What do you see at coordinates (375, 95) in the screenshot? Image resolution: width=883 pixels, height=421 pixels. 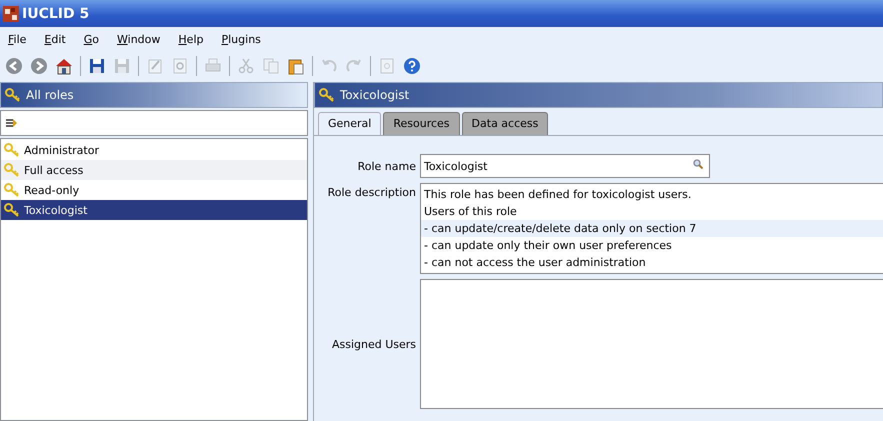 I see `panel-title: Toxicologist` at bounding box center [375, 95].